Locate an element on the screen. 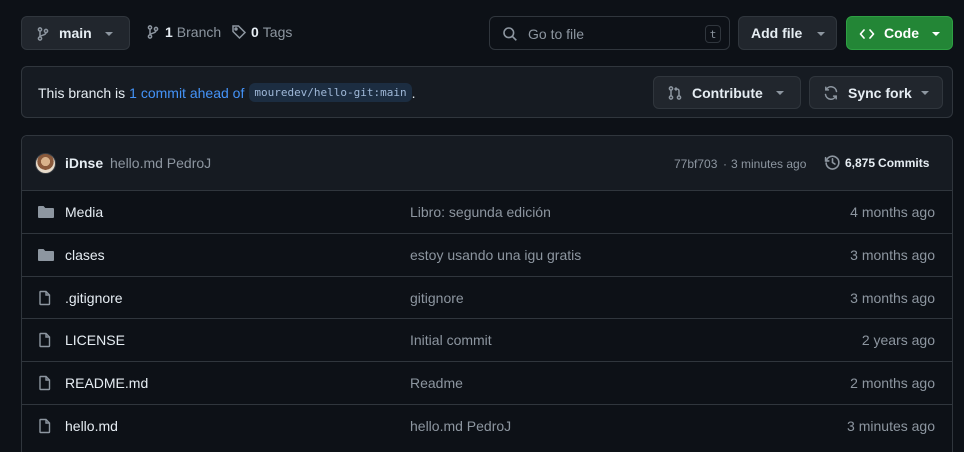  contribute-label: Contribute is located at coordinates (727, 93).